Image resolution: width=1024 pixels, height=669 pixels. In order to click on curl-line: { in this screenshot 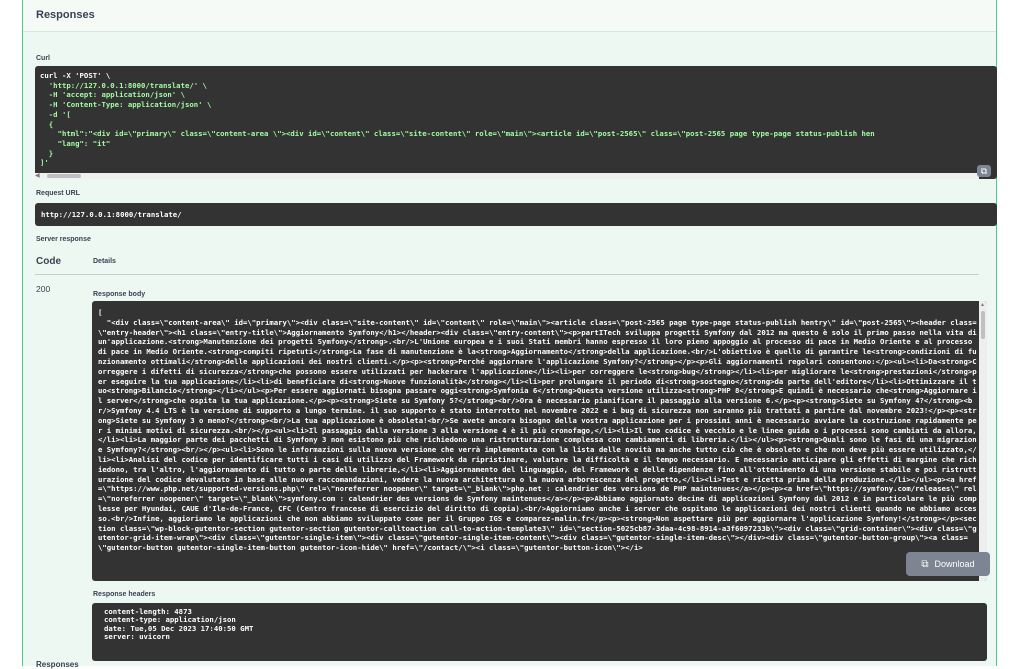, I will do `click(47, 124)`.